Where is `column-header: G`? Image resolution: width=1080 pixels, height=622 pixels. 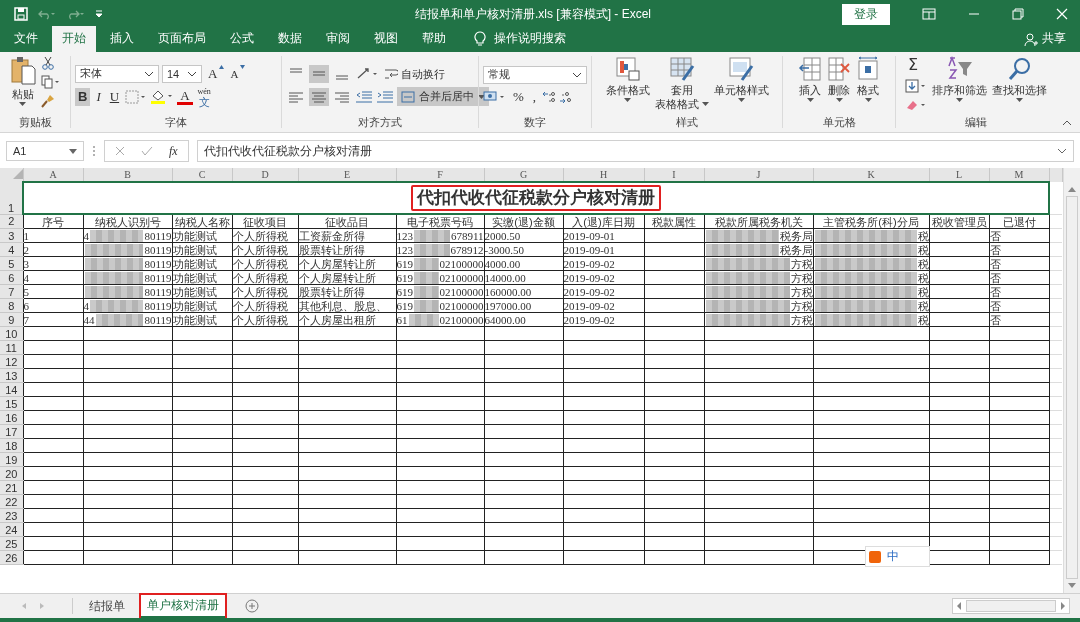
column-header: G is located at coordinates (523, 175).